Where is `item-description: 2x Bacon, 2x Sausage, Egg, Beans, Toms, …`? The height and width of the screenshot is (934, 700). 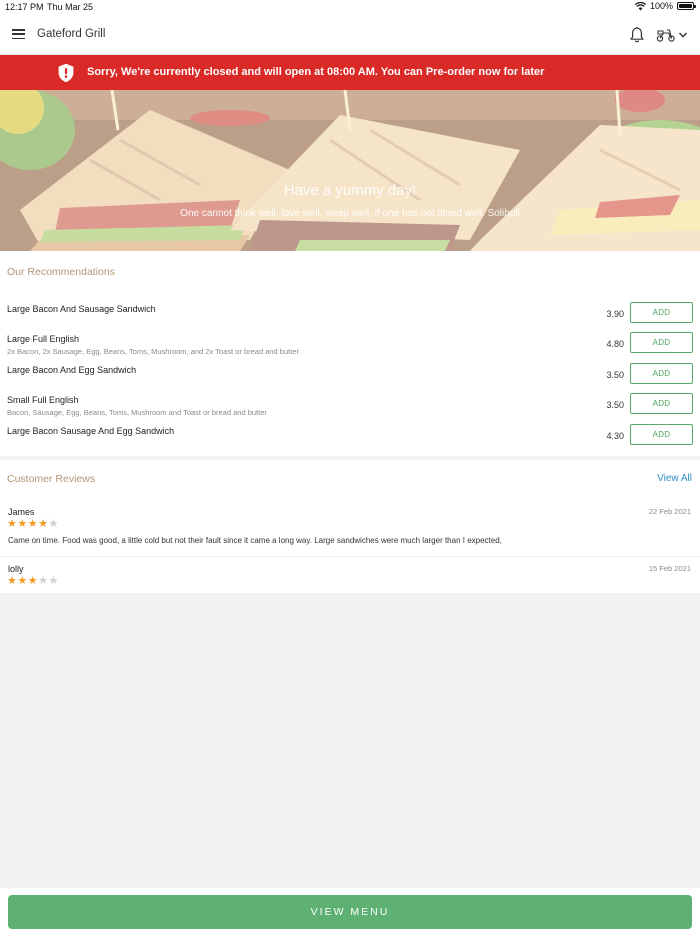
item-description: 2x Bacon, 2x Sausage, Egg, Beans, Toms, … is located at coordinates (153, 351).